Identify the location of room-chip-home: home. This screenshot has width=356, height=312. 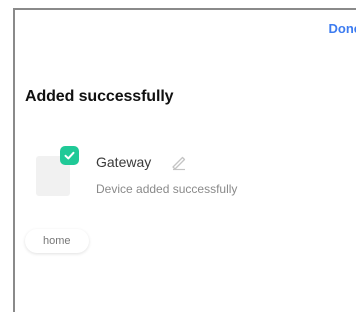
(57, 241).